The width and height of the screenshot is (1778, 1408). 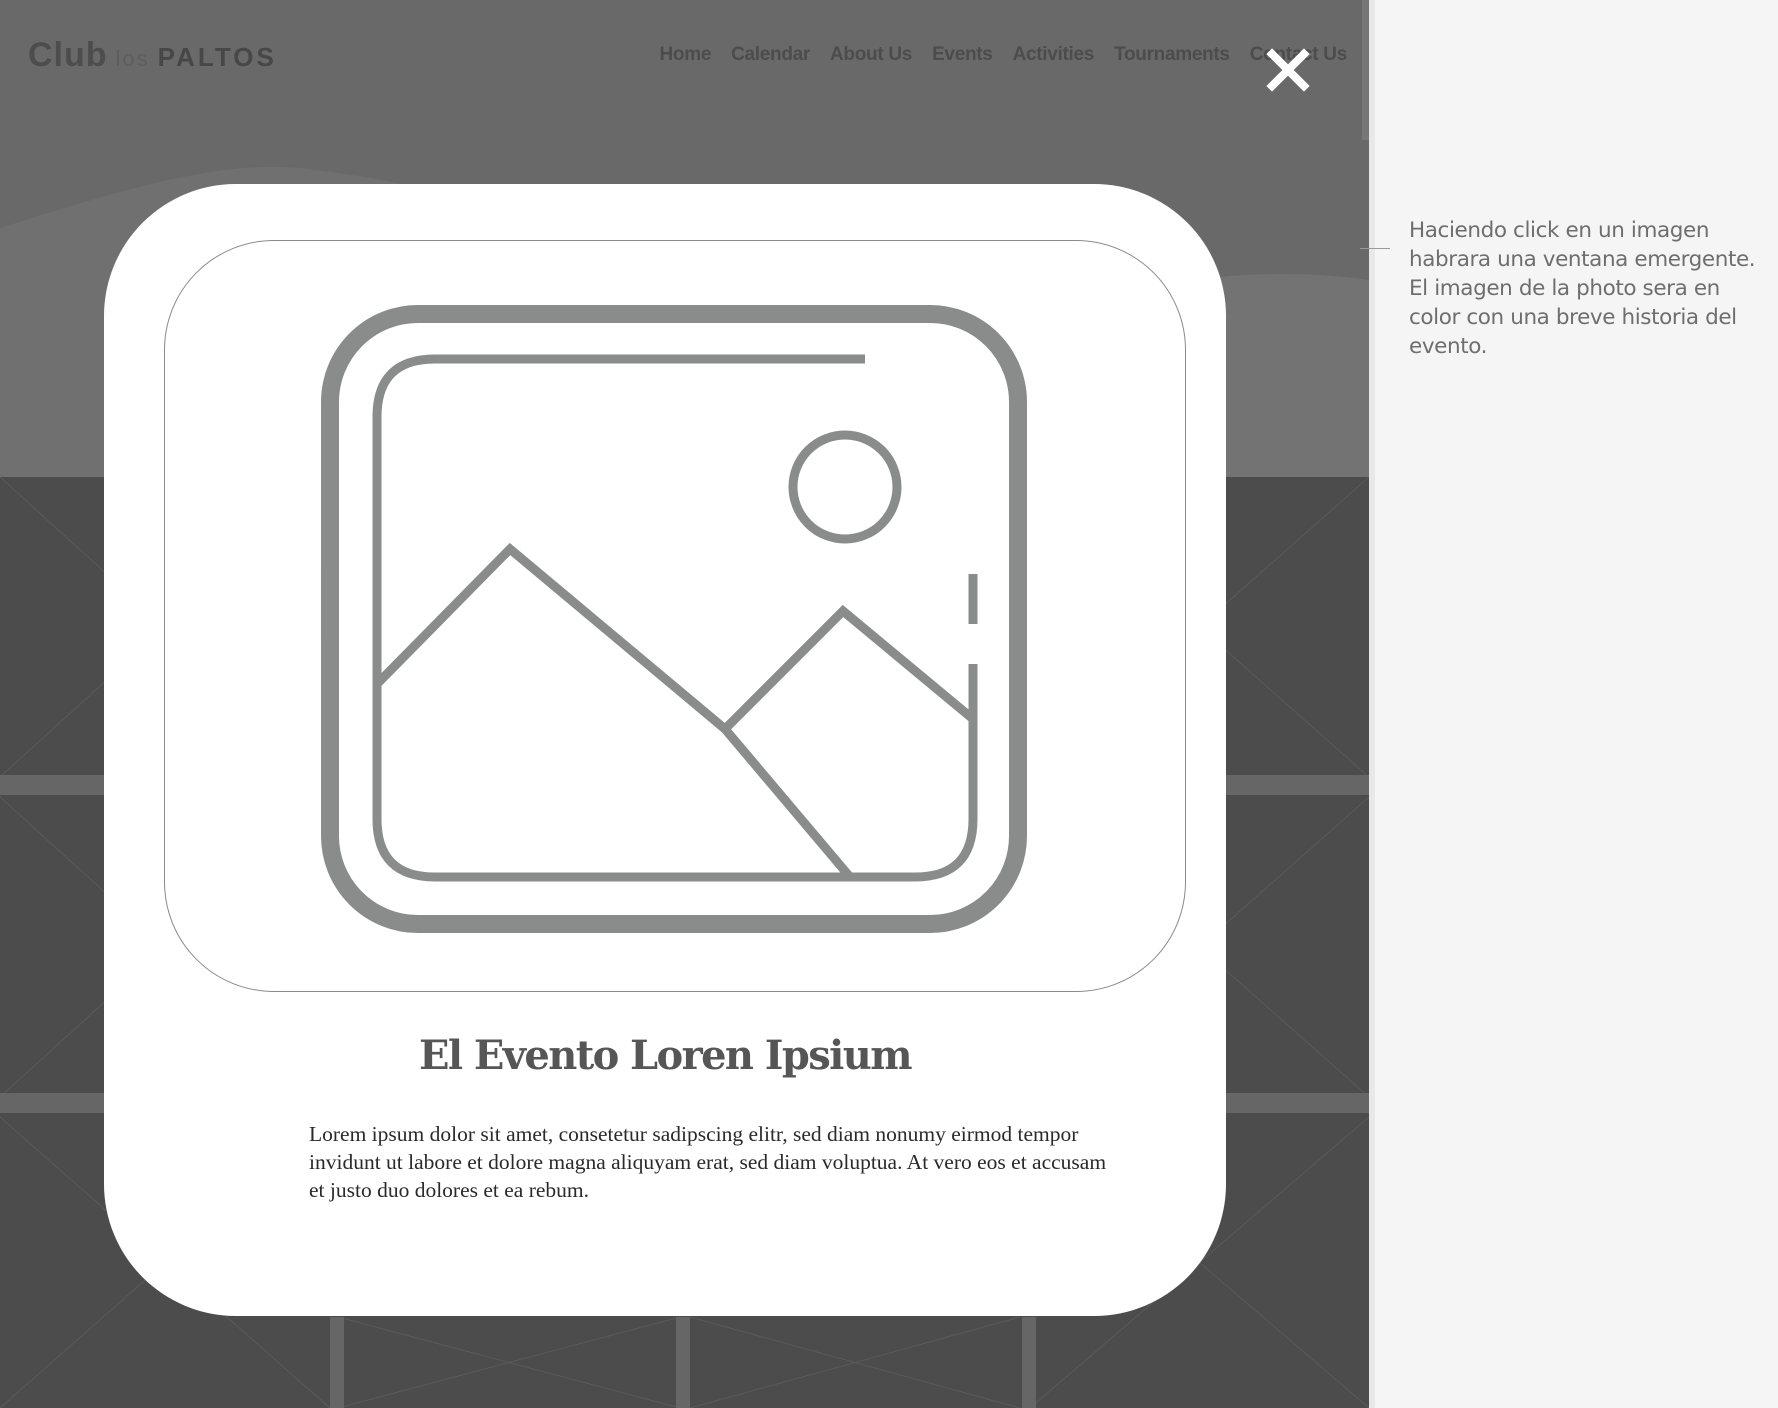 What do you see at coordinates (132, 58) in the screenshot?
I see `logo-los-text: los` at bounding box center [132, 58].